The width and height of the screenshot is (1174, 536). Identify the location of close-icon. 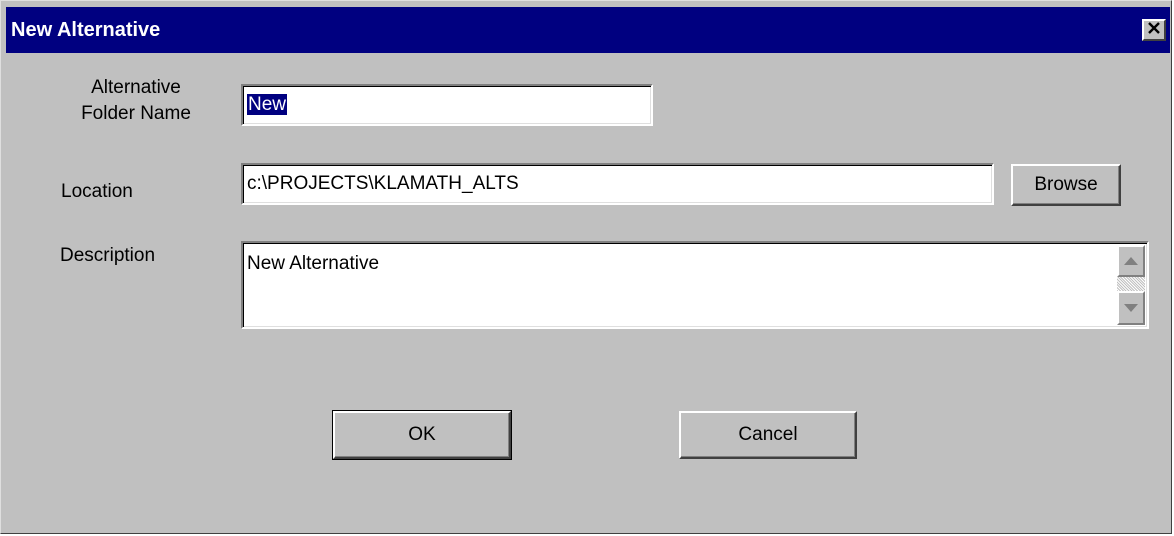
(1154, 30).